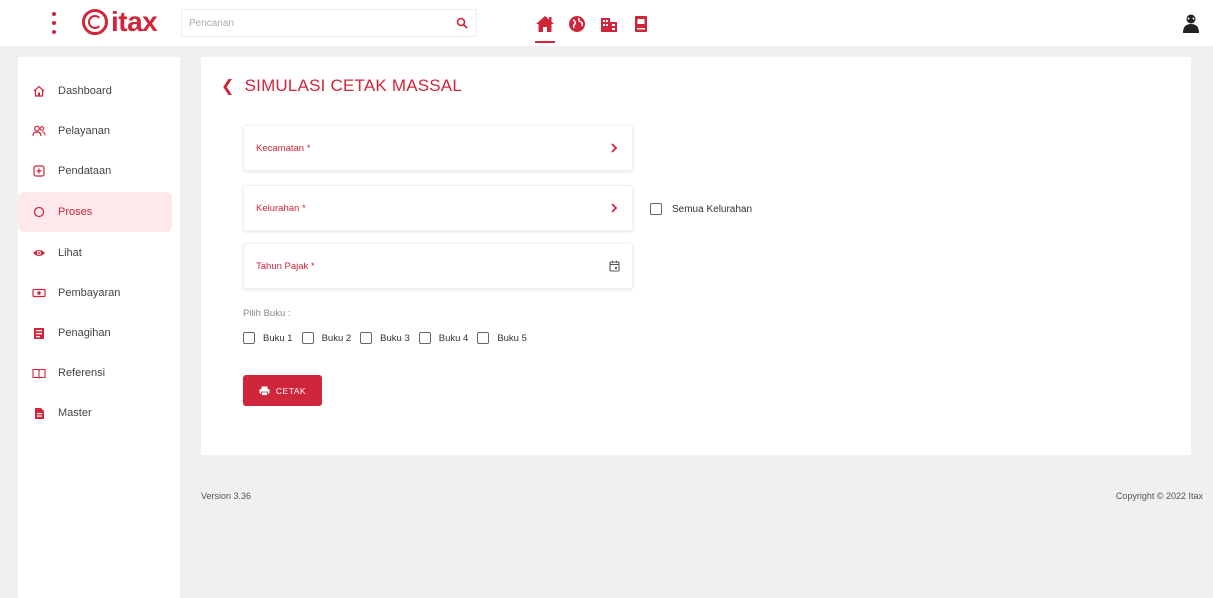 This screenshot has height=598, width=1213. What do you see at coordinates (656, 209) in the screenshot?
I see `semua-kelurahan-checkbox` at bounding box center [656, 209].